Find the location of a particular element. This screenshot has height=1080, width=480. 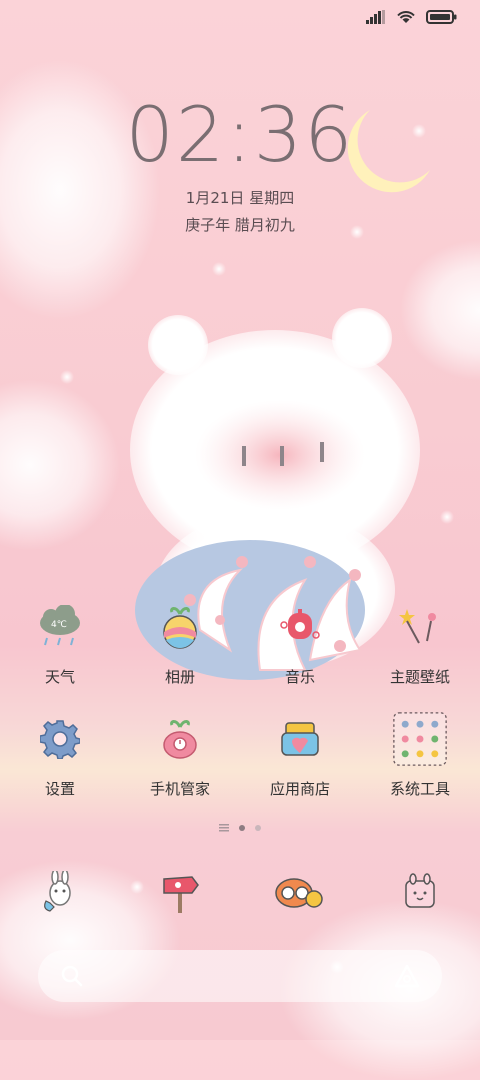

page-dot is located at coordinates (258, 828).